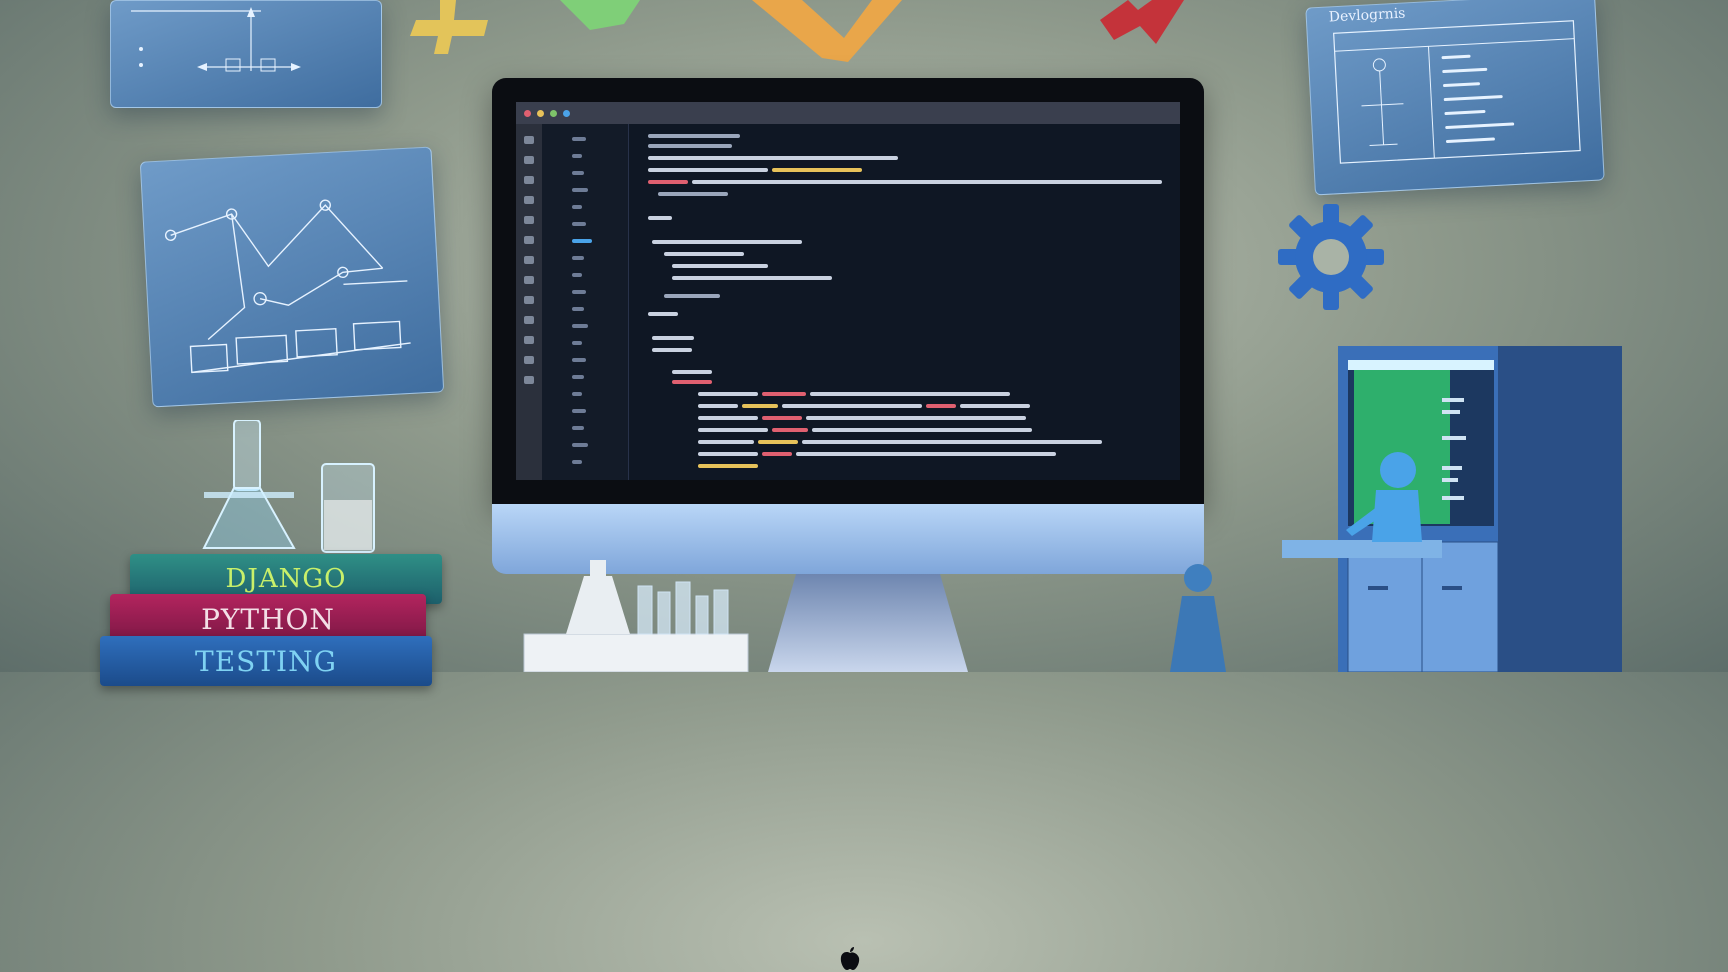 Image resolution: width=1728 pixels, height=972 pixels. Describe the element at coordinates (904, 302) in the screenshot. I see `code-area` at that location.